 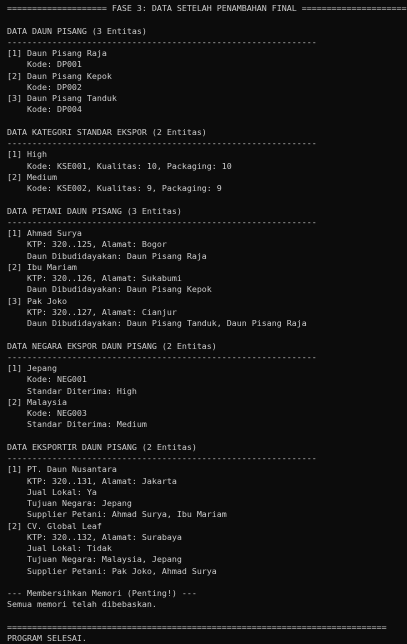 What do you see at coordinates (94, 278) in the screenshot?
I see `terminal-line: KTP: 320..126, Alamat: Sukabumi` at bounding box center [94, 278].